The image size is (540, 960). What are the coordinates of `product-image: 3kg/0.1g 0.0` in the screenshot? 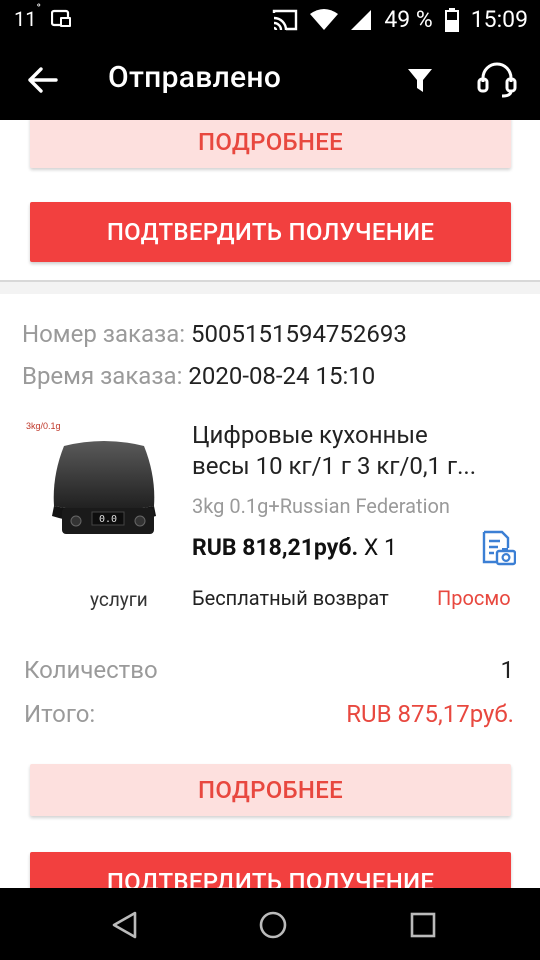 It's located at (101, 488).